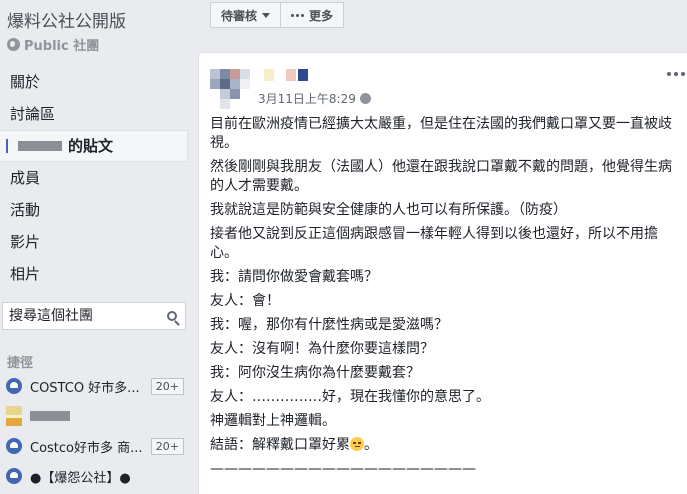 Image resolution: width=687 pixels, height=494 pixels. I want to click on post-paragraph: 然後剛剛與我朋友（法國人）他還在跟我說口罩戴不戴的問題，他覺得生病的人才需要戴。, so click(441, 176).